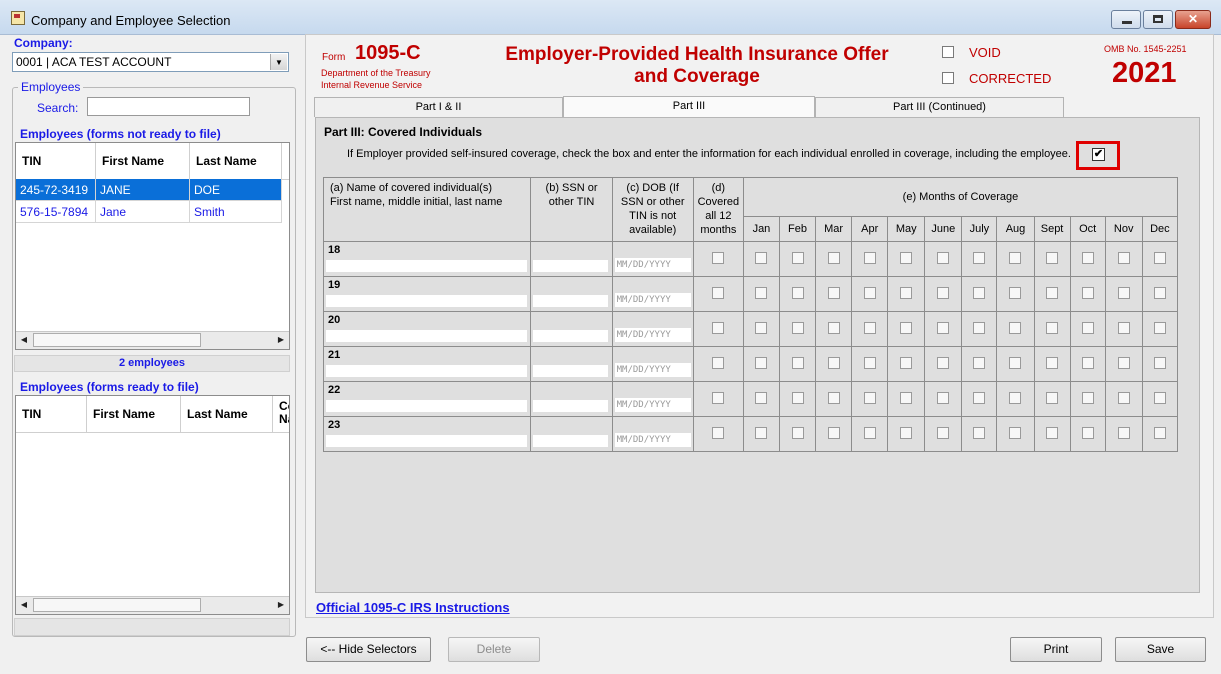 This screenshot has width=1221, height=674. I want to click on delete-button: Delete, so click(494, 649).